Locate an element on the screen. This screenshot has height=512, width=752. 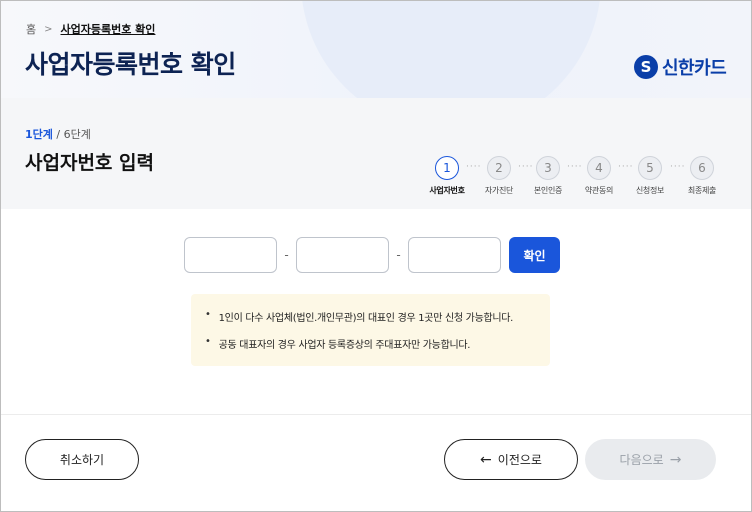
step-6: 6 최종제출 is located at coordinates (702, 176).